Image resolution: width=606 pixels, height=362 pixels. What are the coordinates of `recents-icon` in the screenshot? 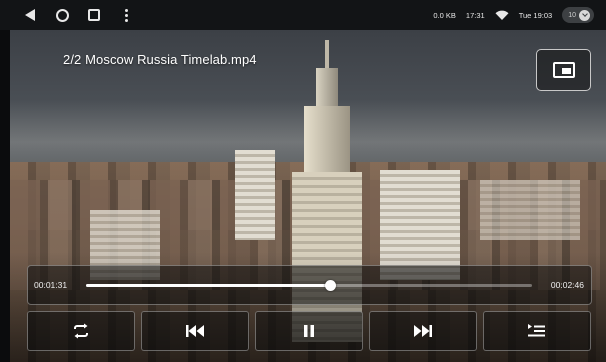 It's located at (94, 15).